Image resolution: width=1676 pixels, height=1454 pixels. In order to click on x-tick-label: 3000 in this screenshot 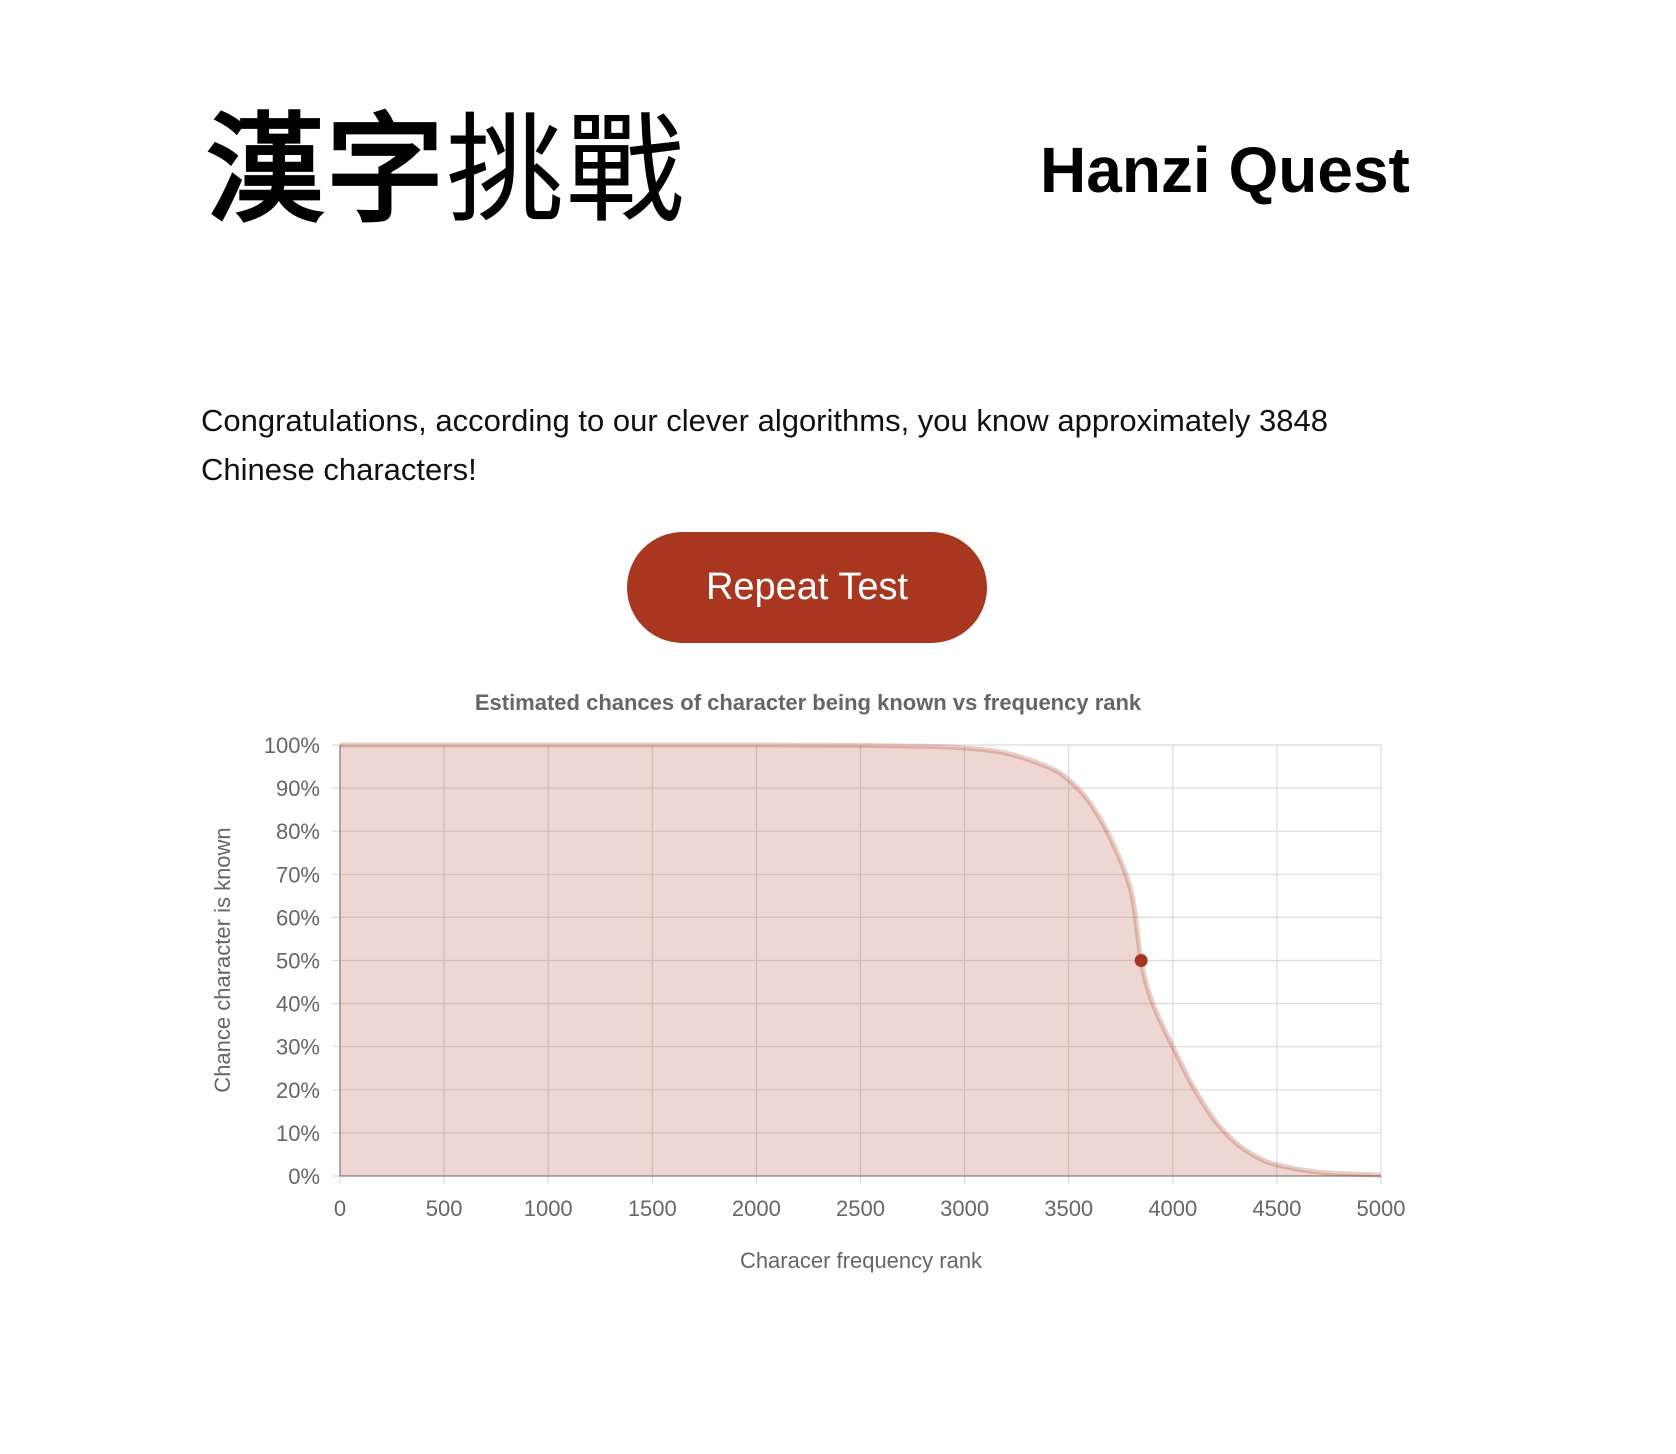, I will do `click(964, 1208)`.